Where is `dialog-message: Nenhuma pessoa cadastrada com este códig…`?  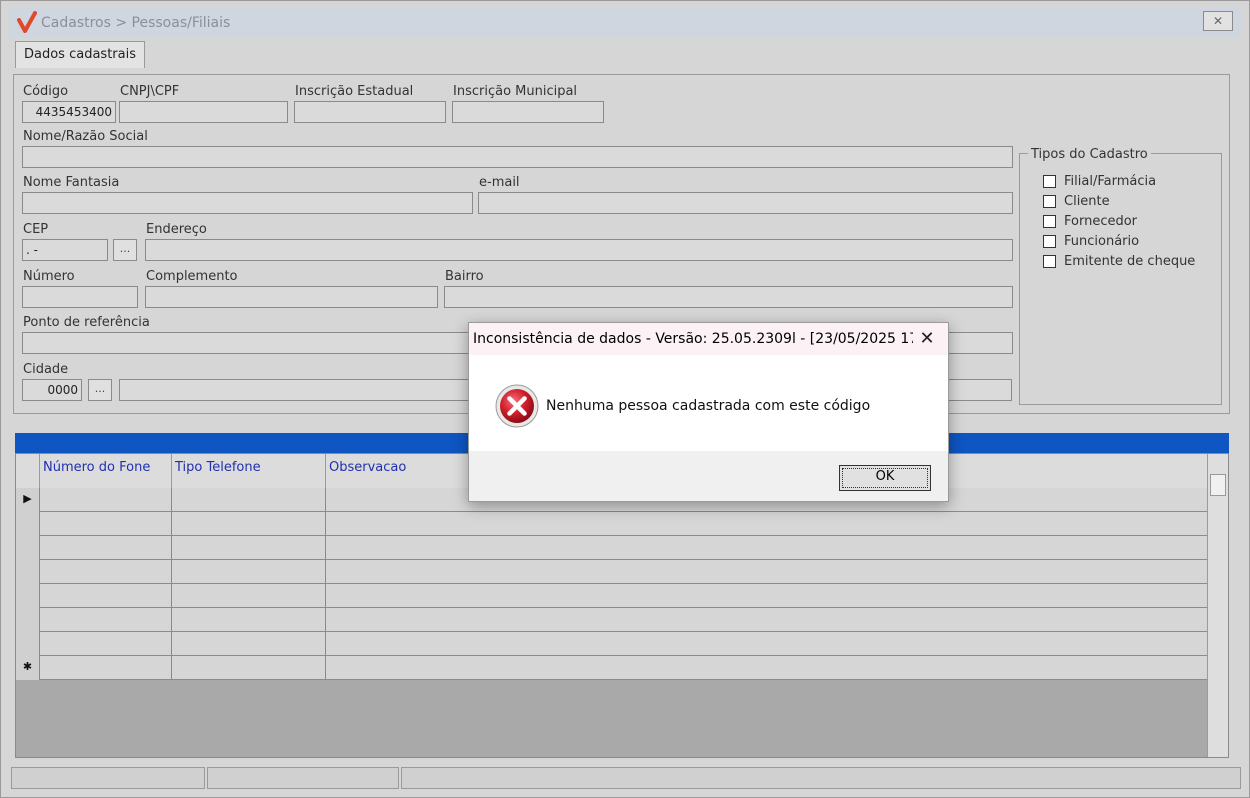
dialog-message: Nenhuma pessoa cadastrada com este códig… is located at coordinates (708, 406).